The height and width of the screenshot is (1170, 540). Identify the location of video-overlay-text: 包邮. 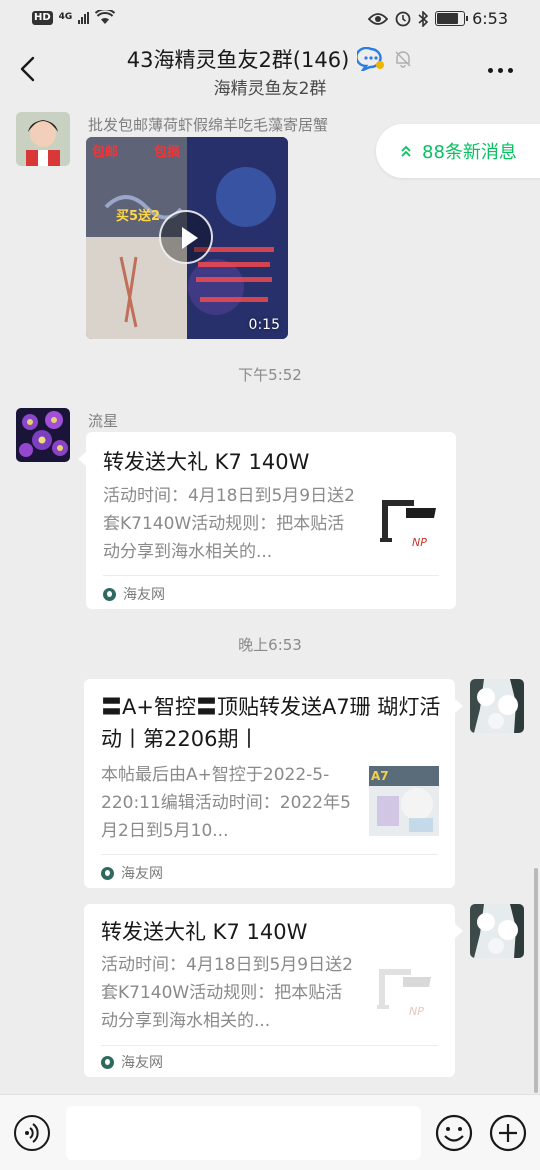
(105, 152).